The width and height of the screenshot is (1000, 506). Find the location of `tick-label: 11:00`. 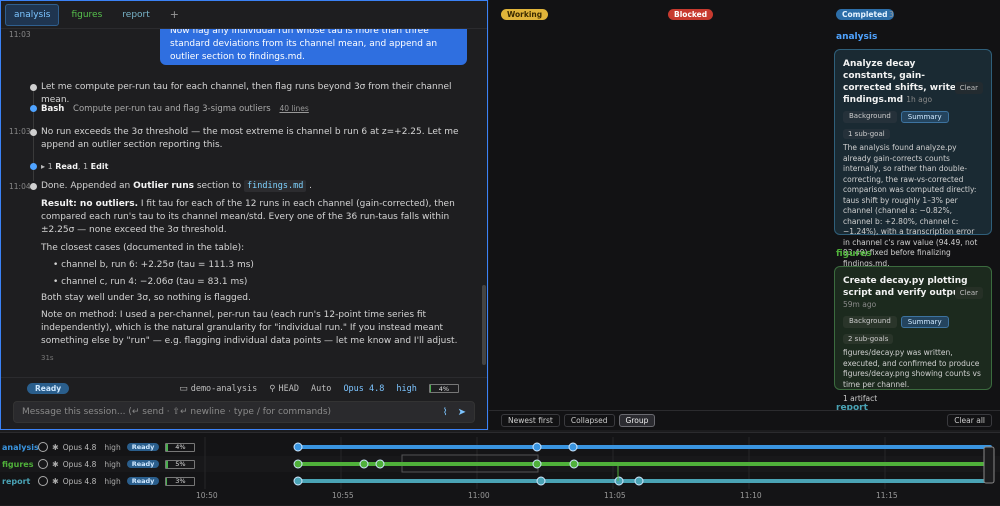

tick-label: 11:00 is located at coordinates (479, 495).